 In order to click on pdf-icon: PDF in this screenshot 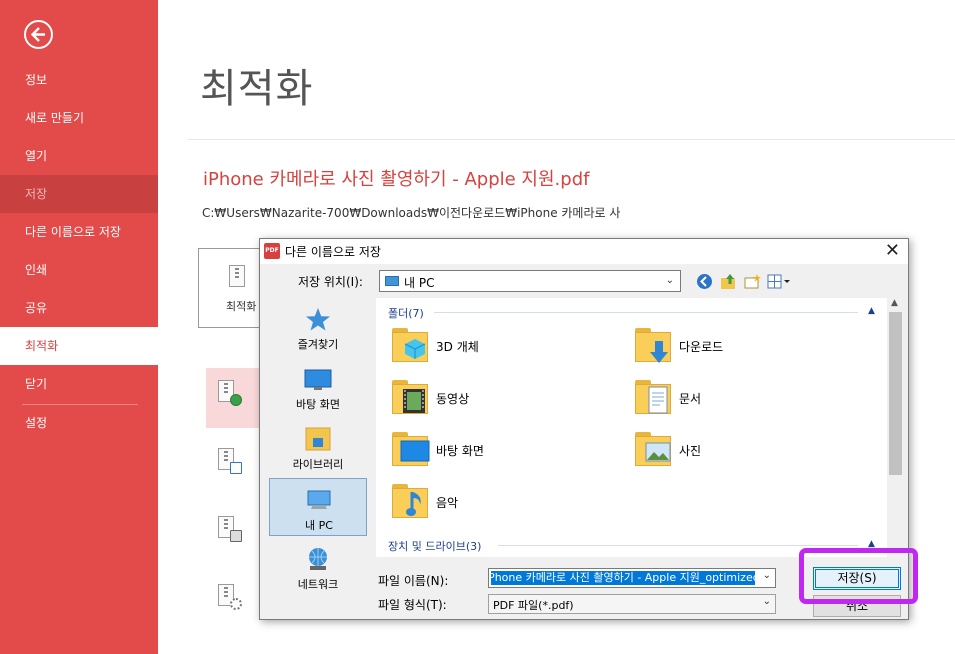, I will do `click(272, 251)`.